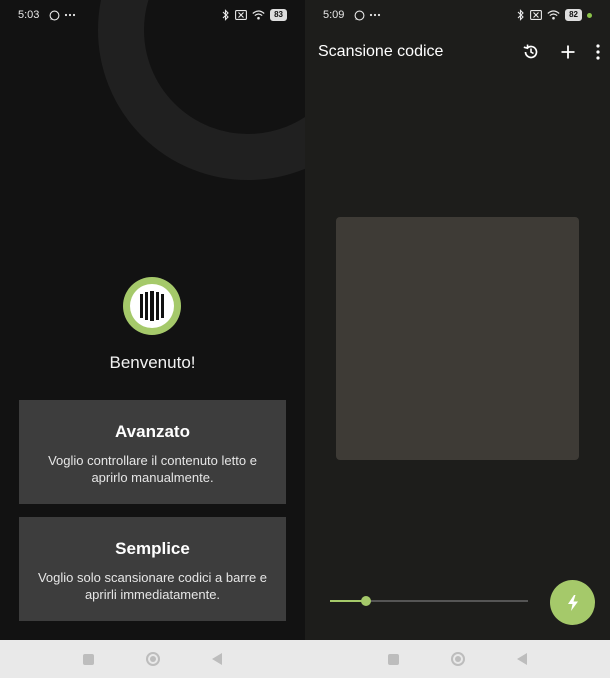 This screenshot has height=678, width=610. I want to click on battery-icon: 83, so click(278, 15).